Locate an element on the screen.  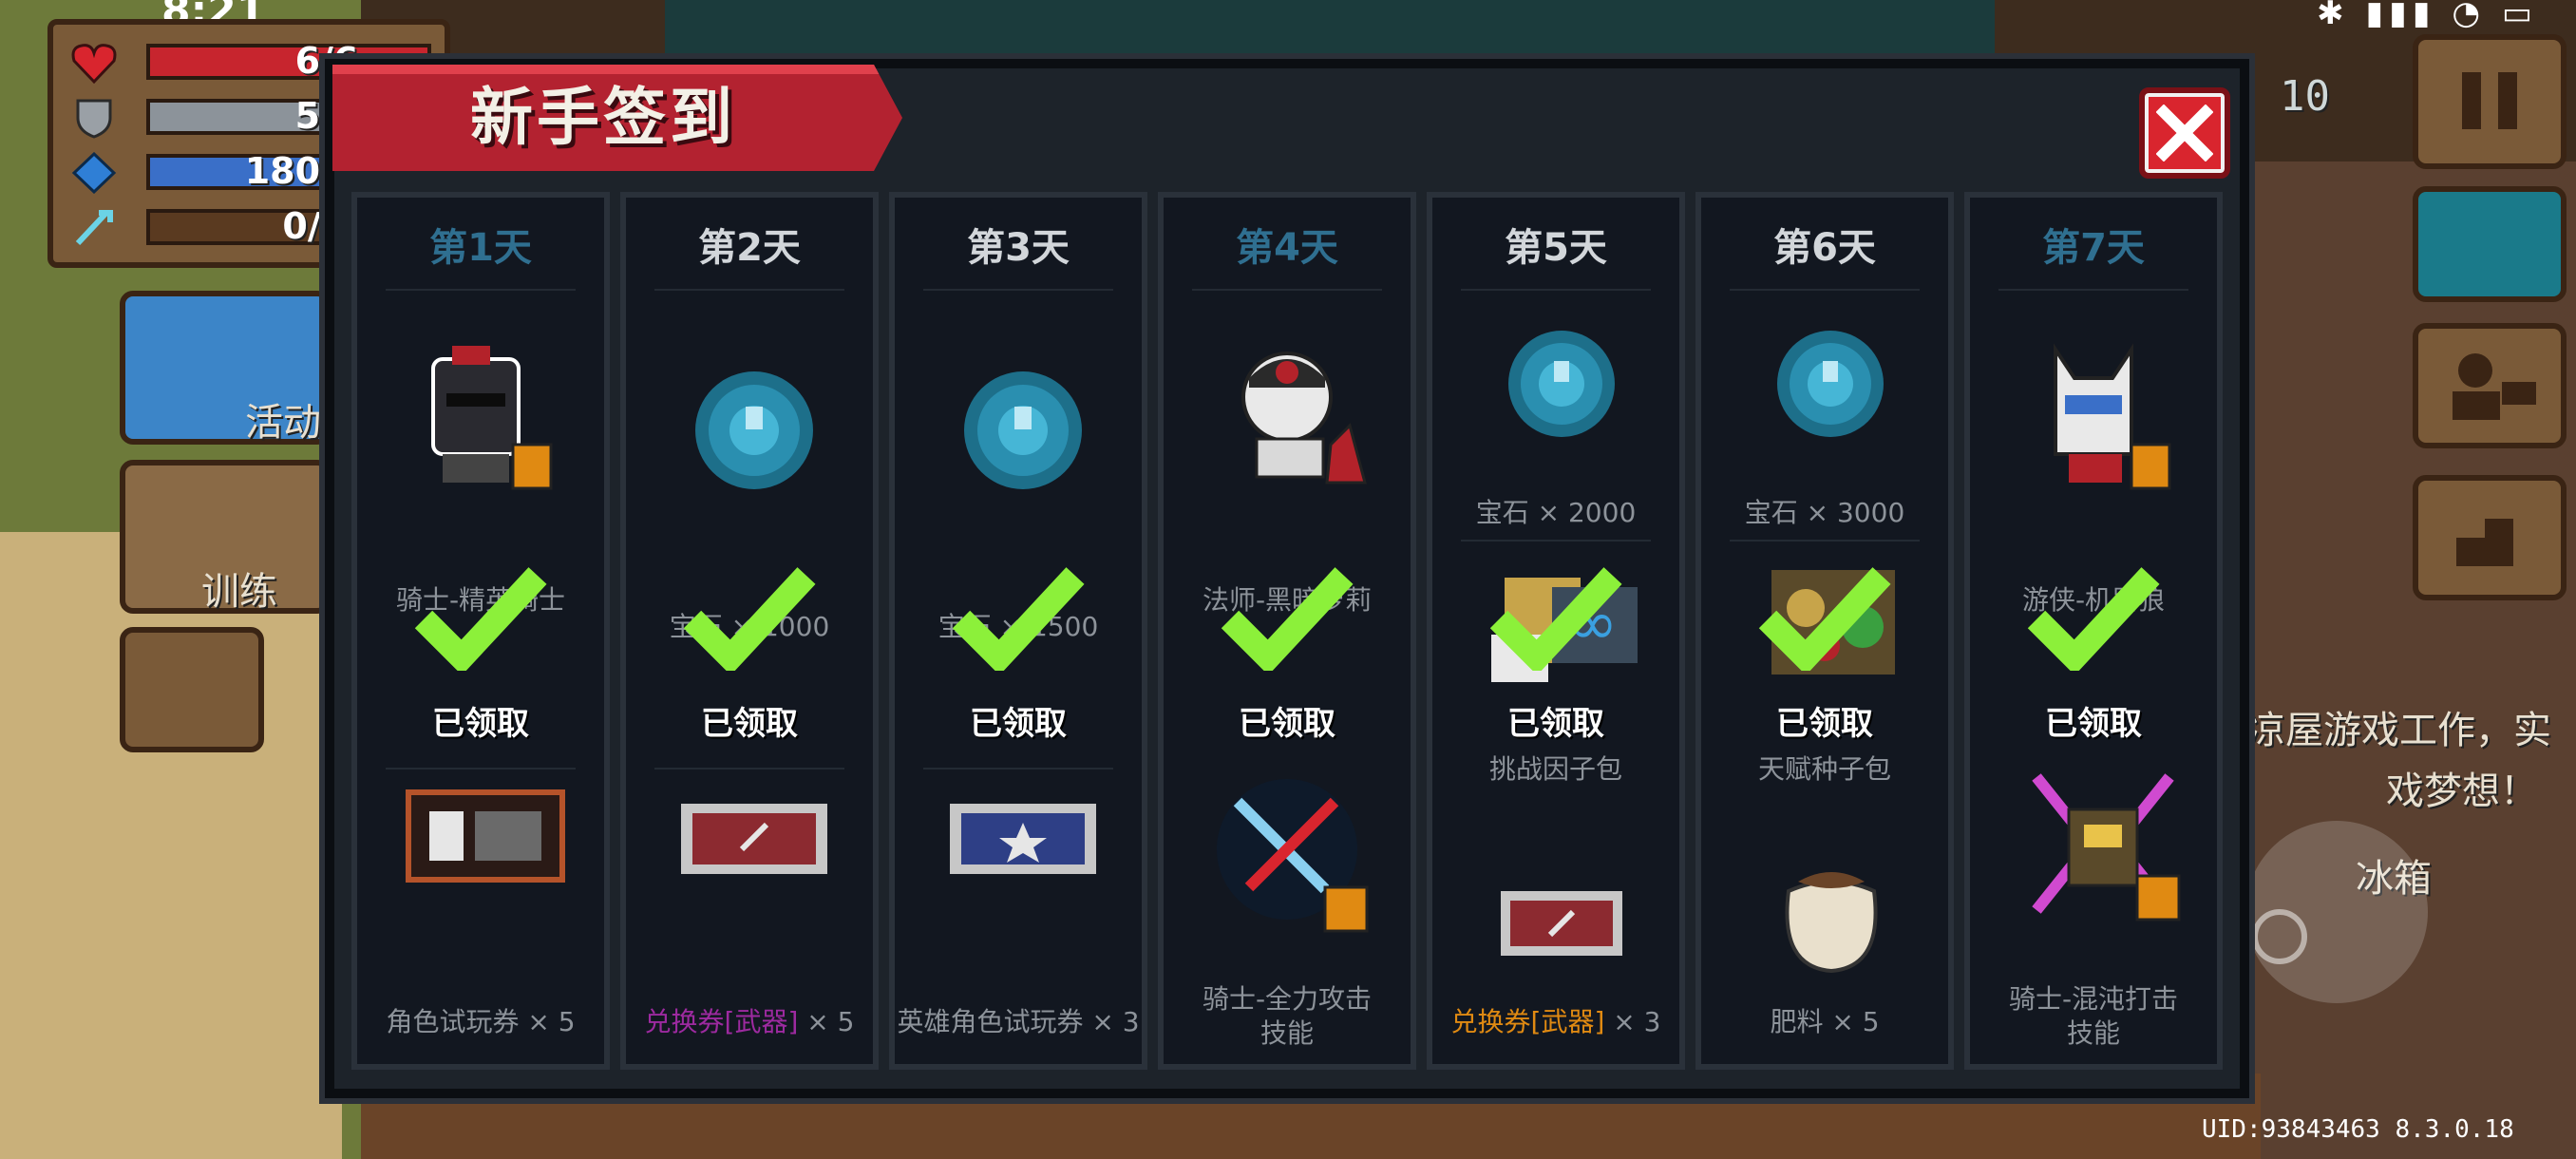
uid-label: UID:93843463 8.3.0.18 is located at coordinates (2358, 1129).